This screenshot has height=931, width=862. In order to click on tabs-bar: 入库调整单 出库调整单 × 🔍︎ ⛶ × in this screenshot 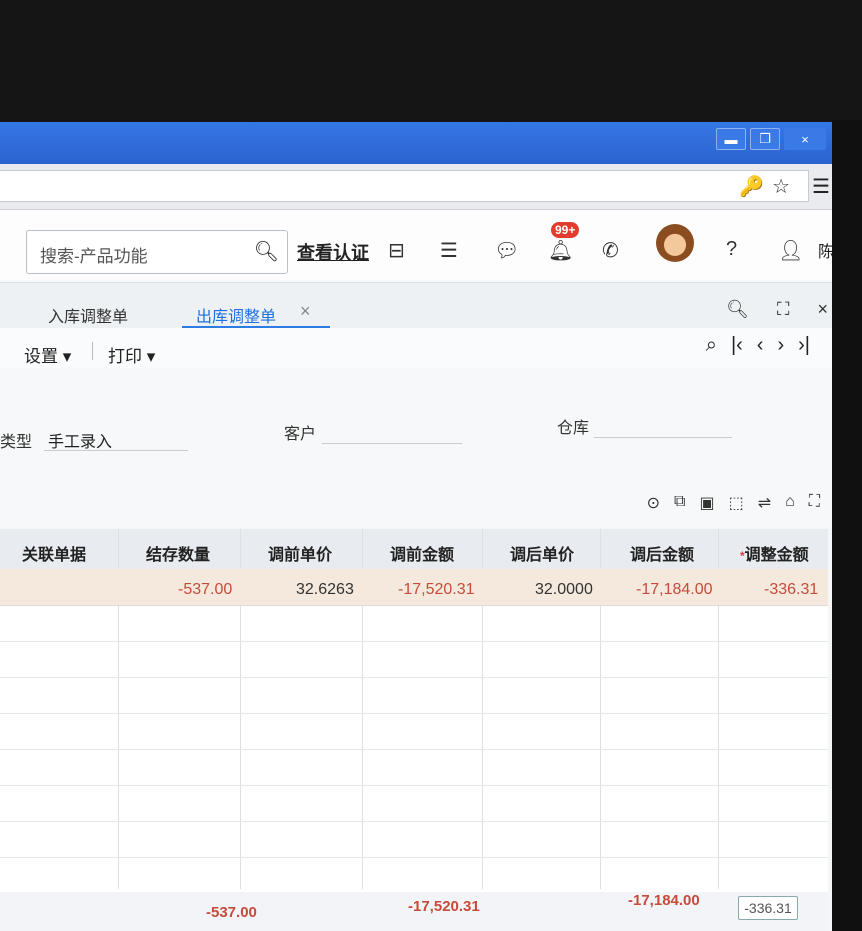, I will do `click(420, 305)`.